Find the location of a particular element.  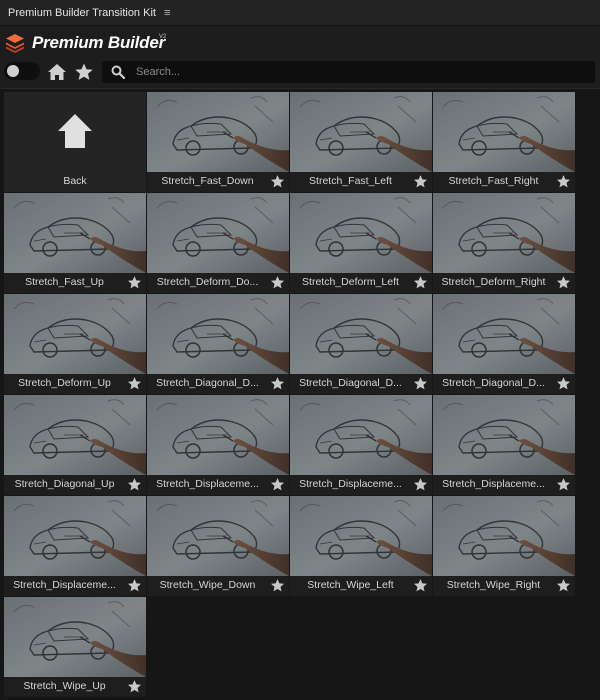

transition-tile: Stretch_Deform_Up is located at coordinates (75, 344).